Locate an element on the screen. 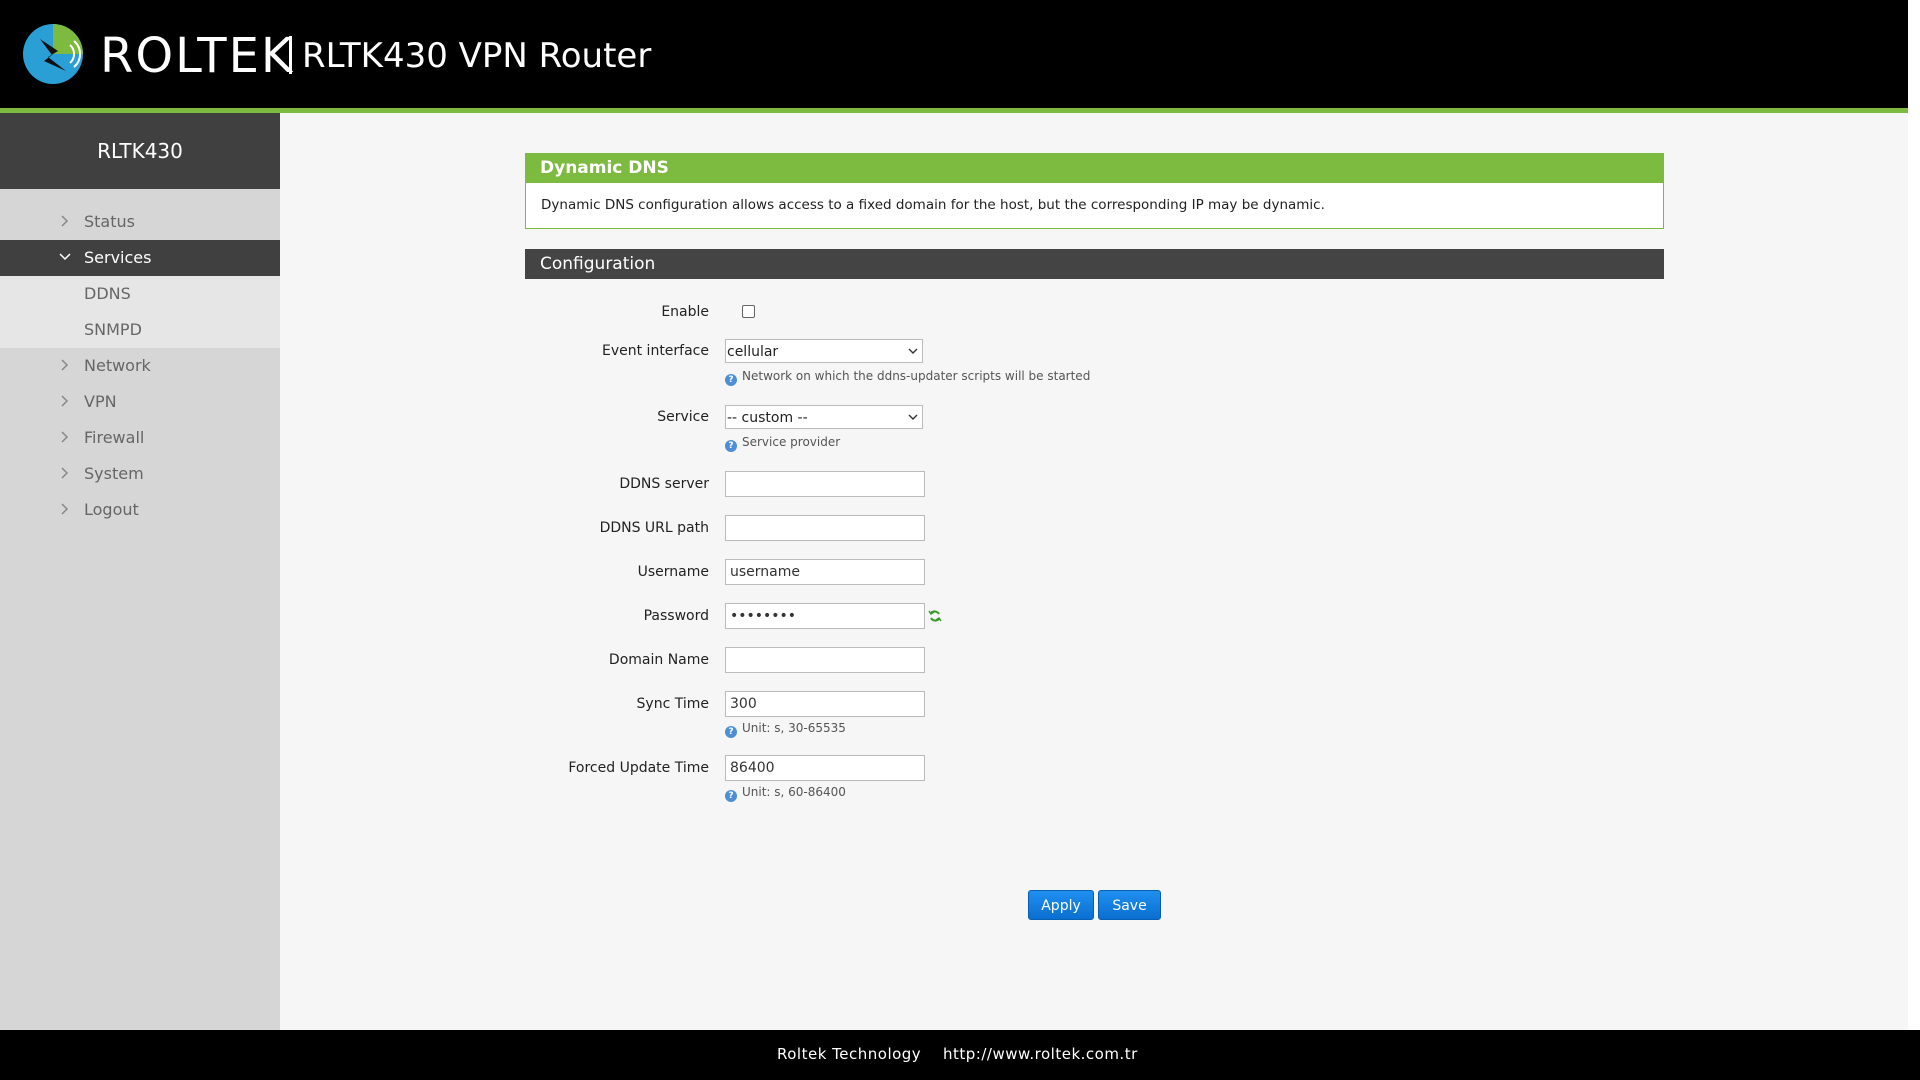 Image resolution: width=1920 pixels, height=1080 pixels. event-interface-value: cellular is located at coordinates (753, 352).